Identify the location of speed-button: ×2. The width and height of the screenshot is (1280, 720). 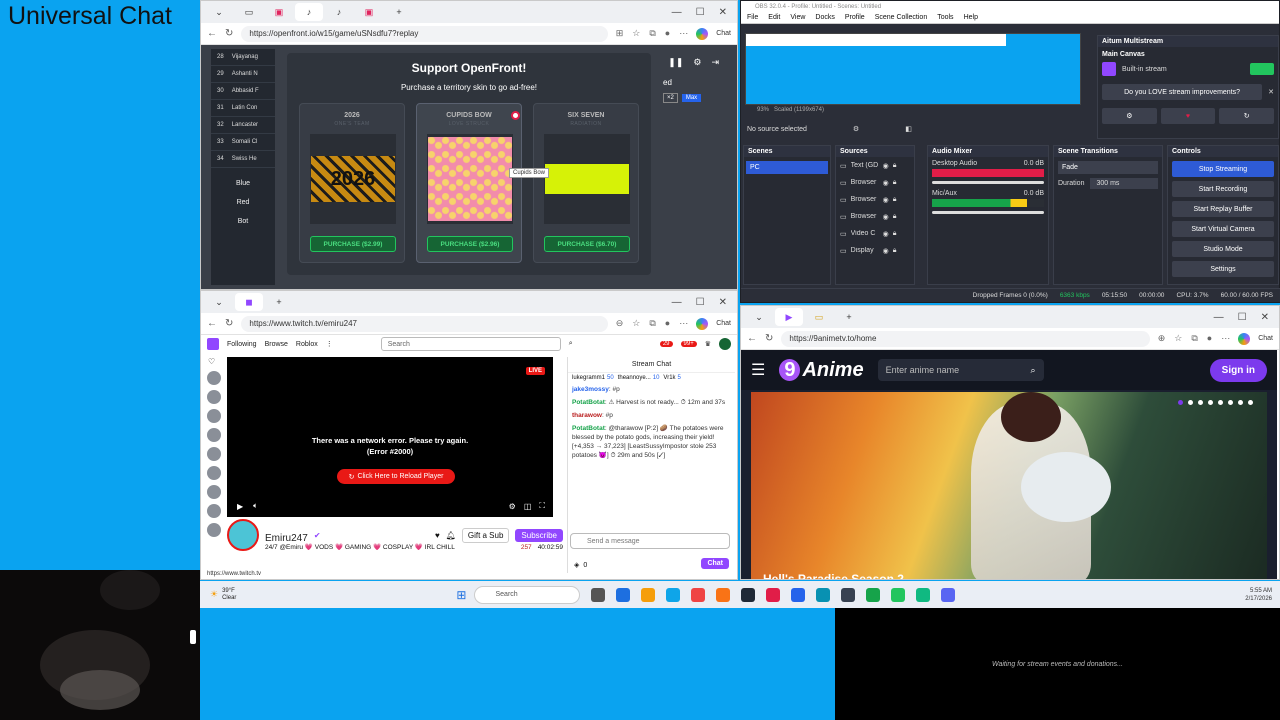
(670, 98).